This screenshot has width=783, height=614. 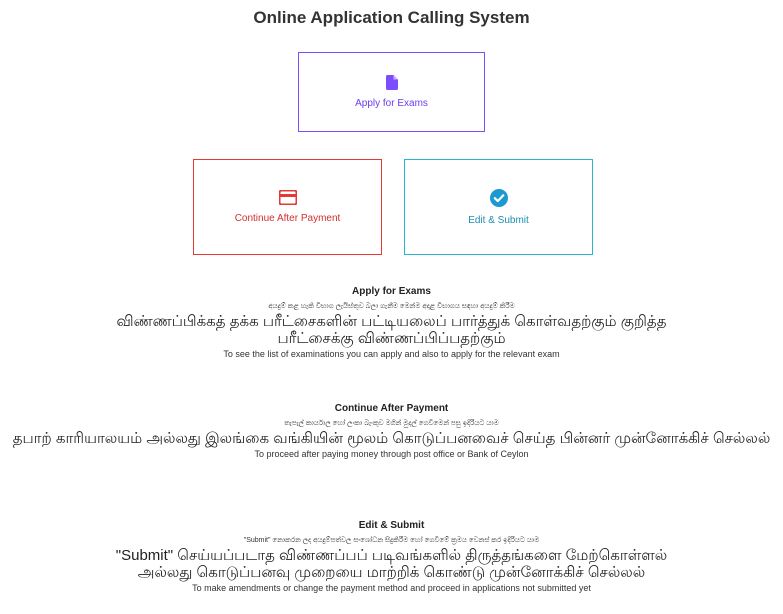 What do you see at coordinates (391, 103) in the screenshot?
I see `apply-for-exams-label: Apply for Exams` at bounding box center [391, 103].